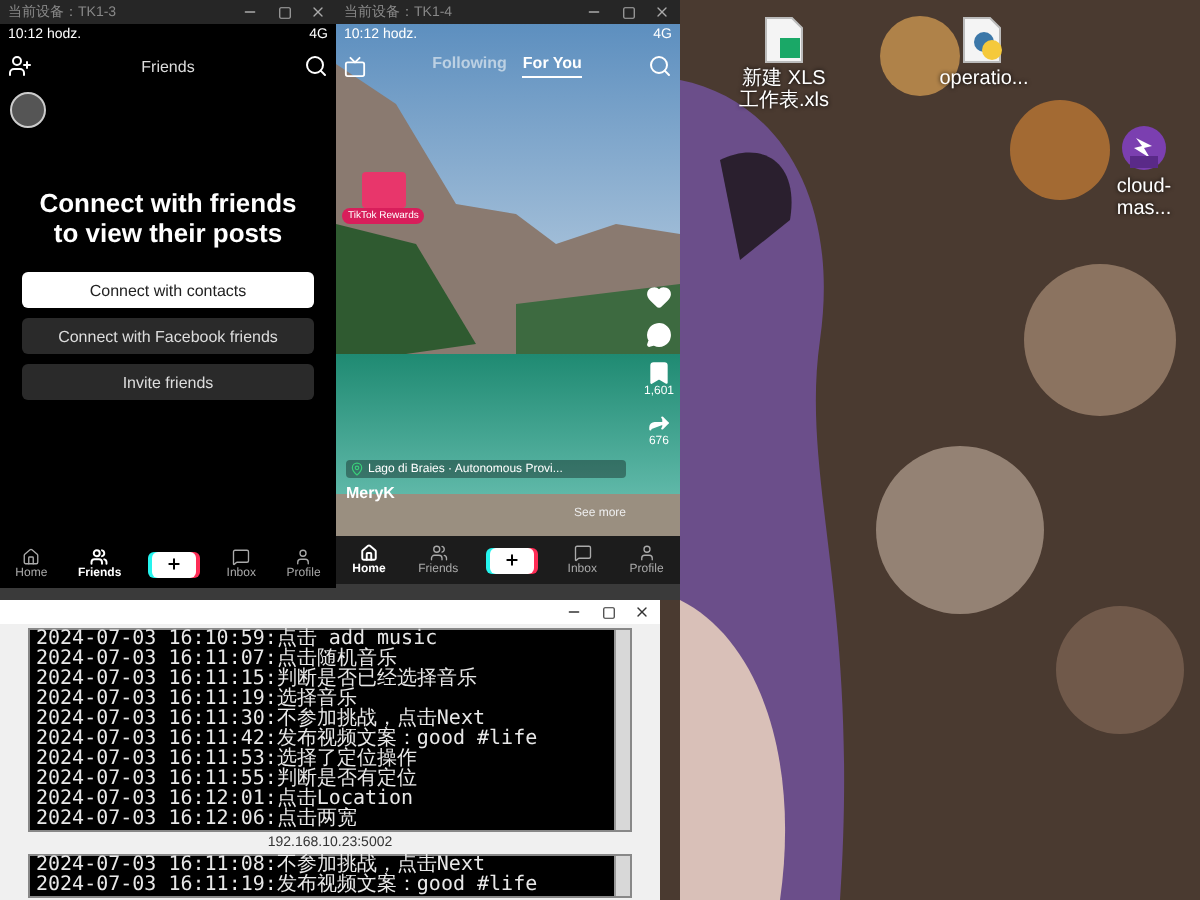 Image resolution: width=1200 pixels, height=900 pixels. I want to click on log-line: 2024-07-03 16:11:19:选择音乐, so click(196, 700).